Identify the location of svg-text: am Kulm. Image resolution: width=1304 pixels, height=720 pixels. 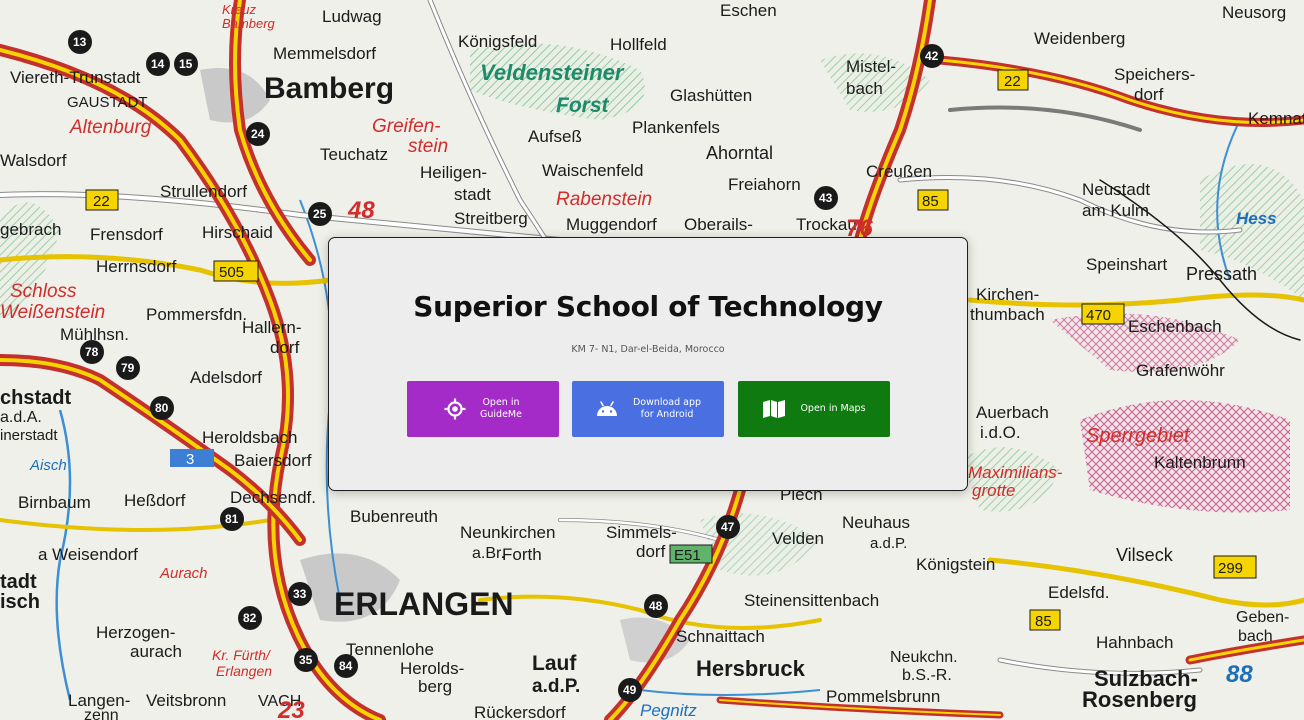
(1115, 210).